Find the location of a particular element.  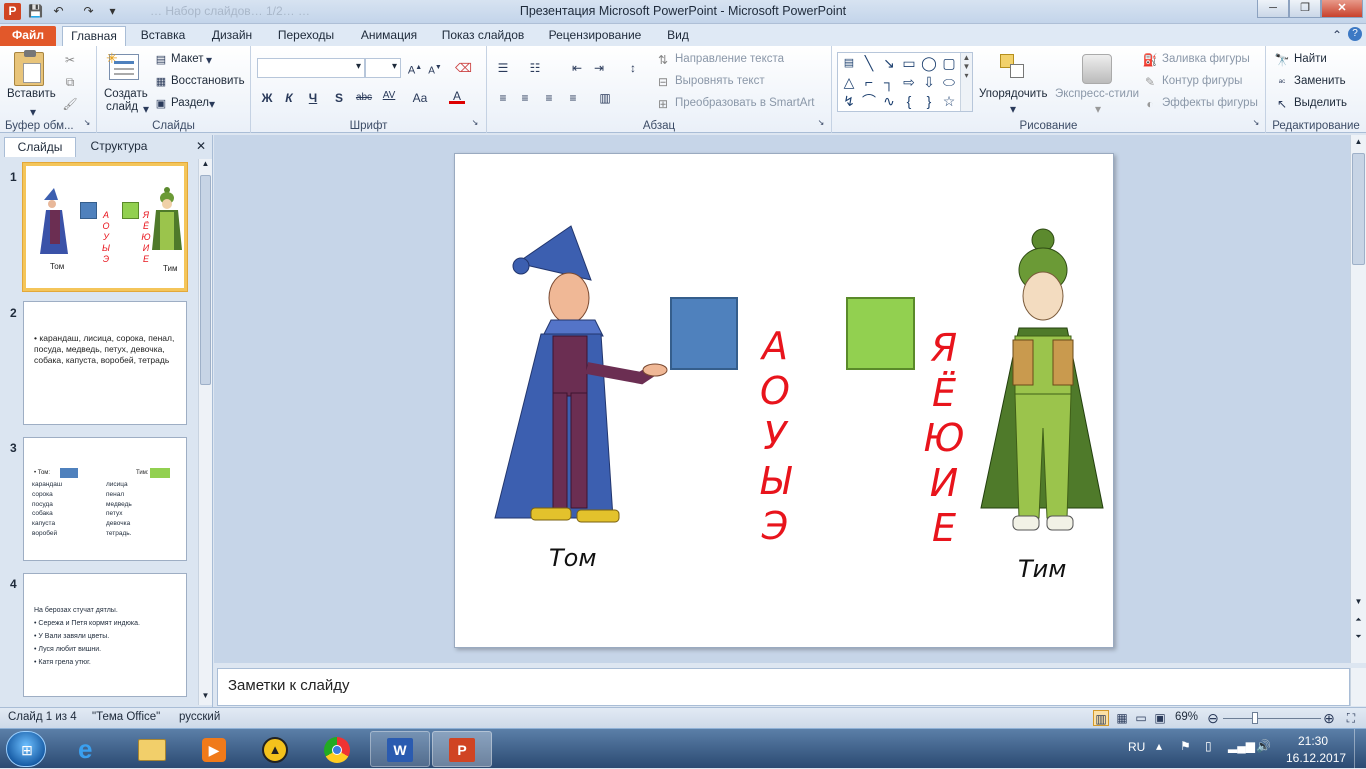

minimize-ribbon-icon: ⌃ is located at coordinates (1337, 35).